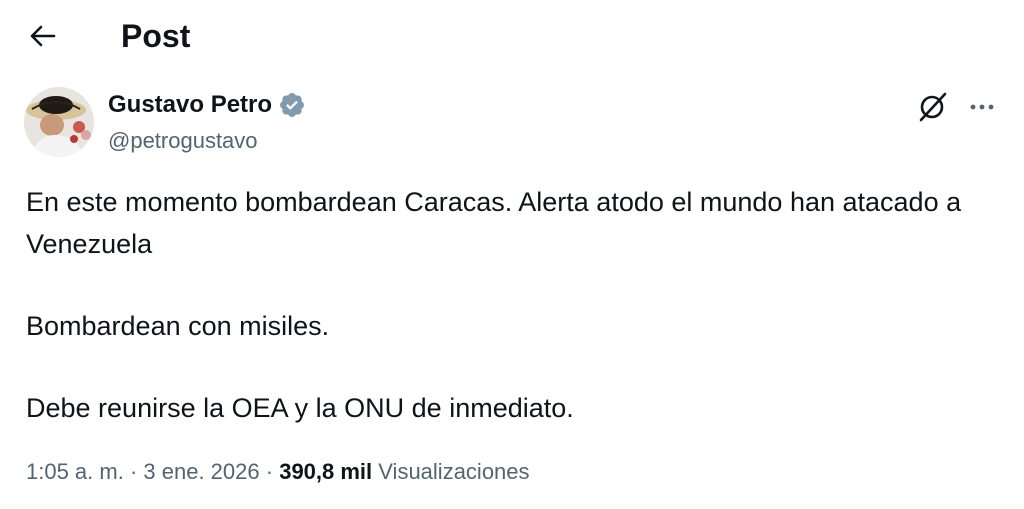 The height and width of the screenshot is (509, 1024). I want to click on post-paragraph-2: Bombardean con misiles., so click(178, 326).